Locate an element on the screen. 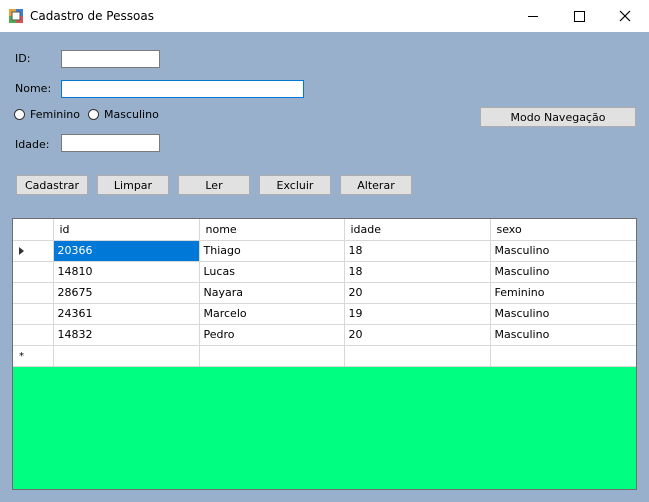 The width and height of the screenshot is (649, 502). idade-input is located at coordinates (110, 143).